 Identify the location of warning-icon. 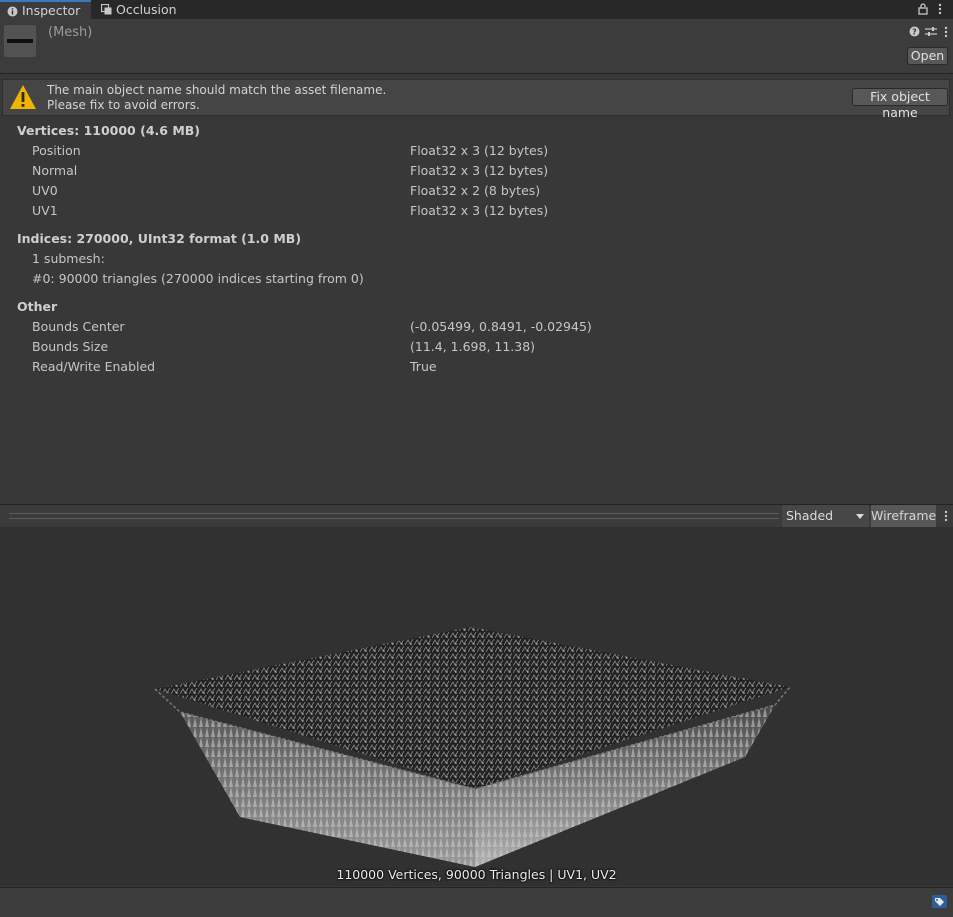
(23, 97).